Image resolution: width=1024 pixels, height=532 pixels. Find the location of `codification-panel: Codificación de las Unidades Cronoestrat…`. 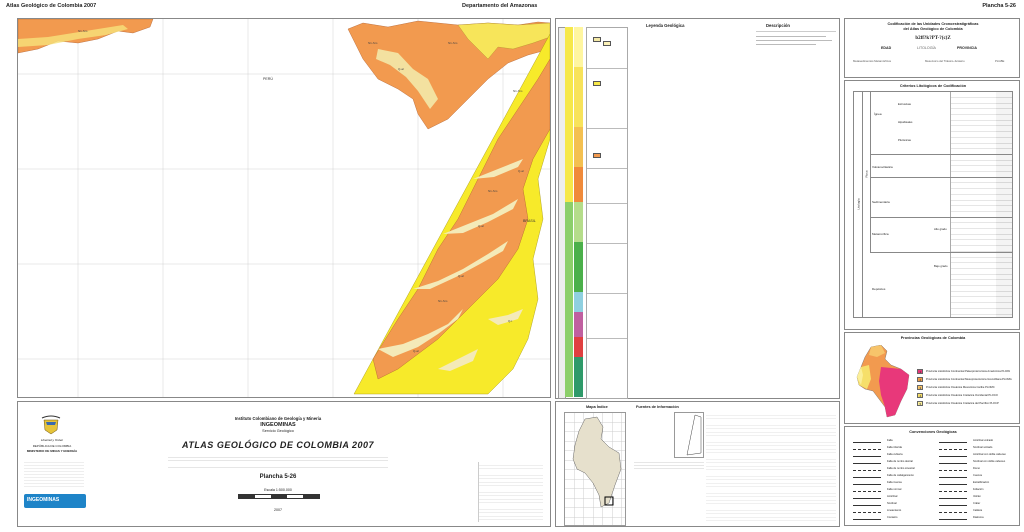

codification-panel: Codificación de las Unidades Cronoestrat… is located at coordinates (932, 48).